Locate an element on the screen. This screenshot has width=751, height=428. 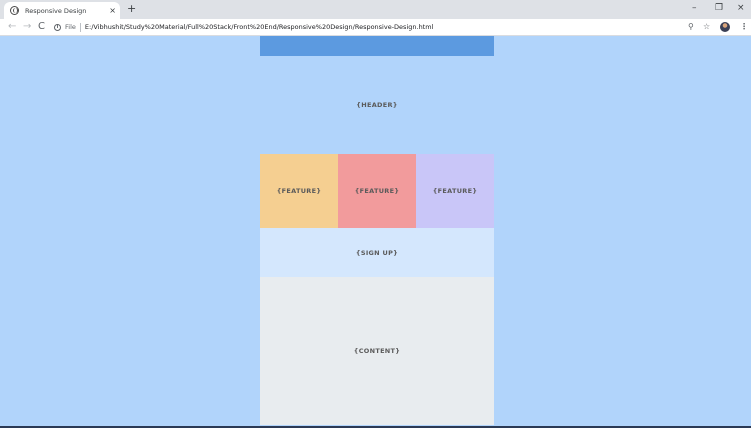
menu-icon: ⋮ is located at coordinates (744, 27).